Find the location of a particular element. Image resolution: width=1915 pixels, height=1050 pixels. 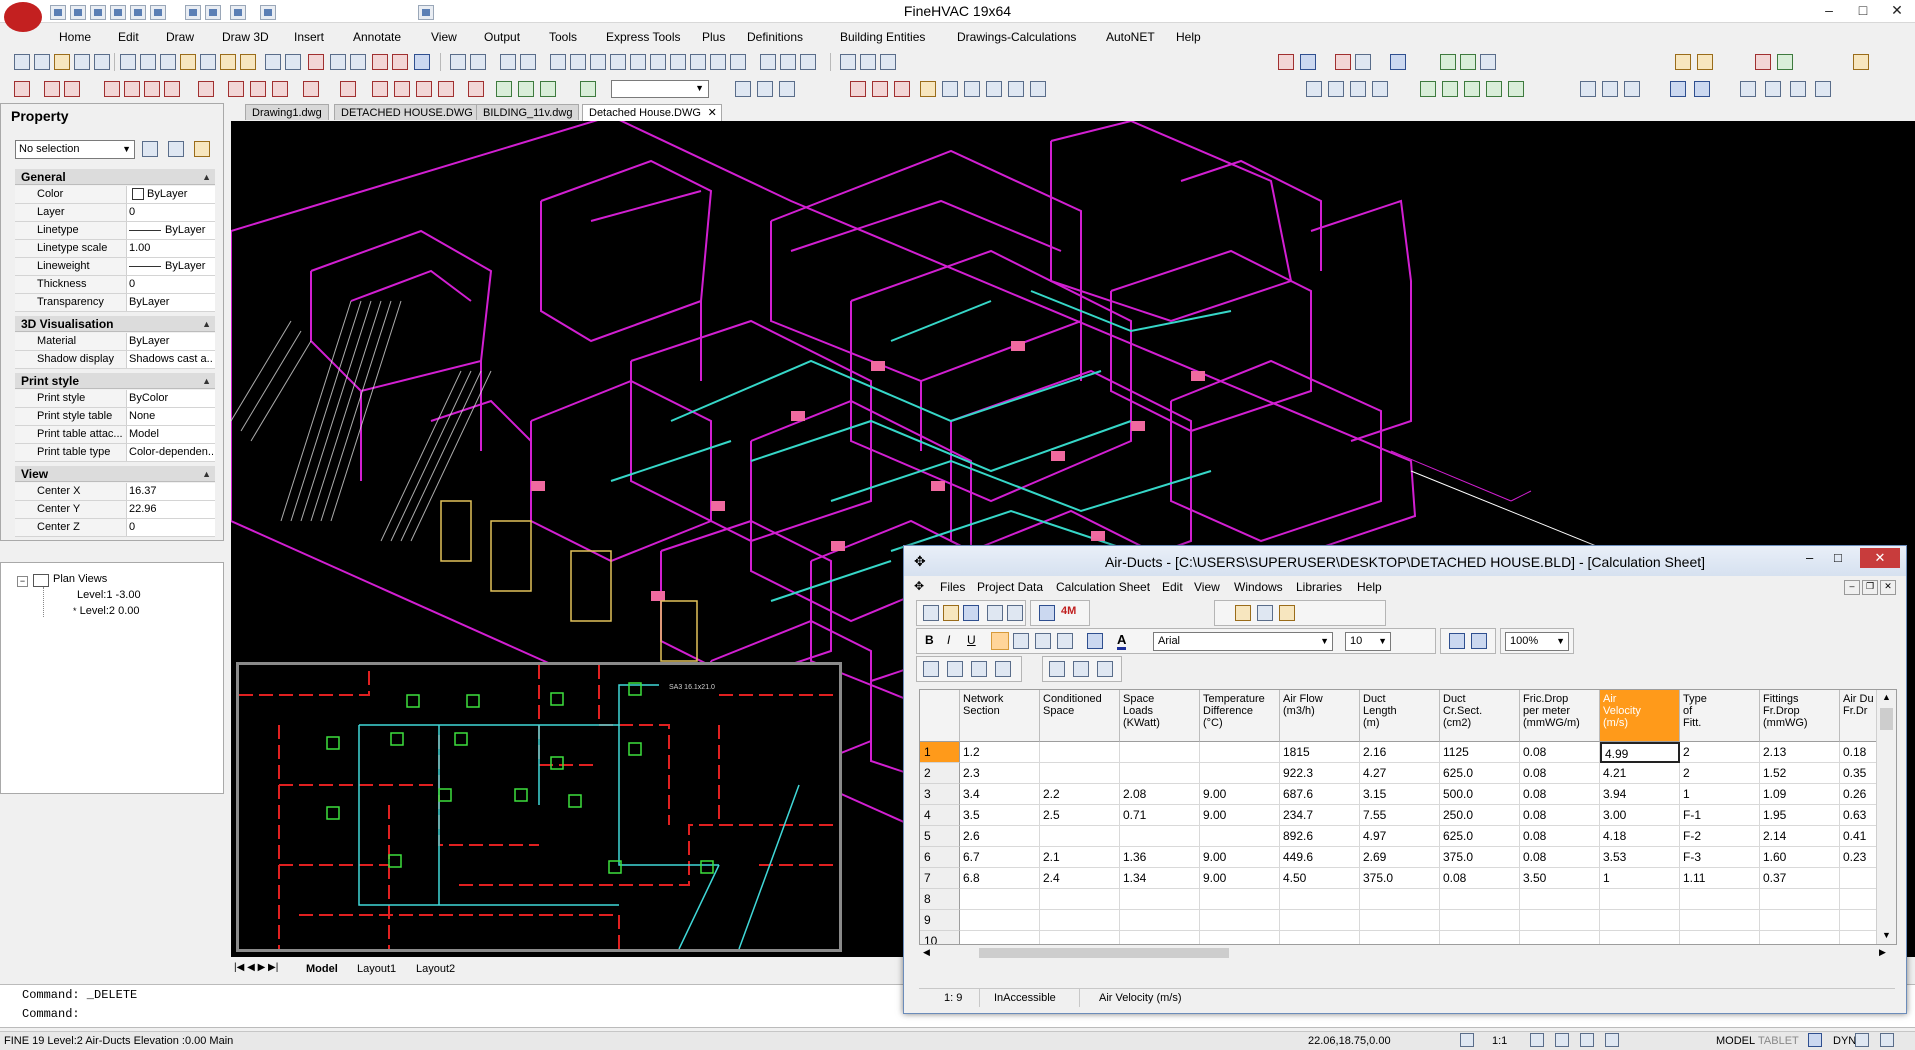

menu-drawings-calculations: Drawings-Calculations is located at coordinates (1016, 37).